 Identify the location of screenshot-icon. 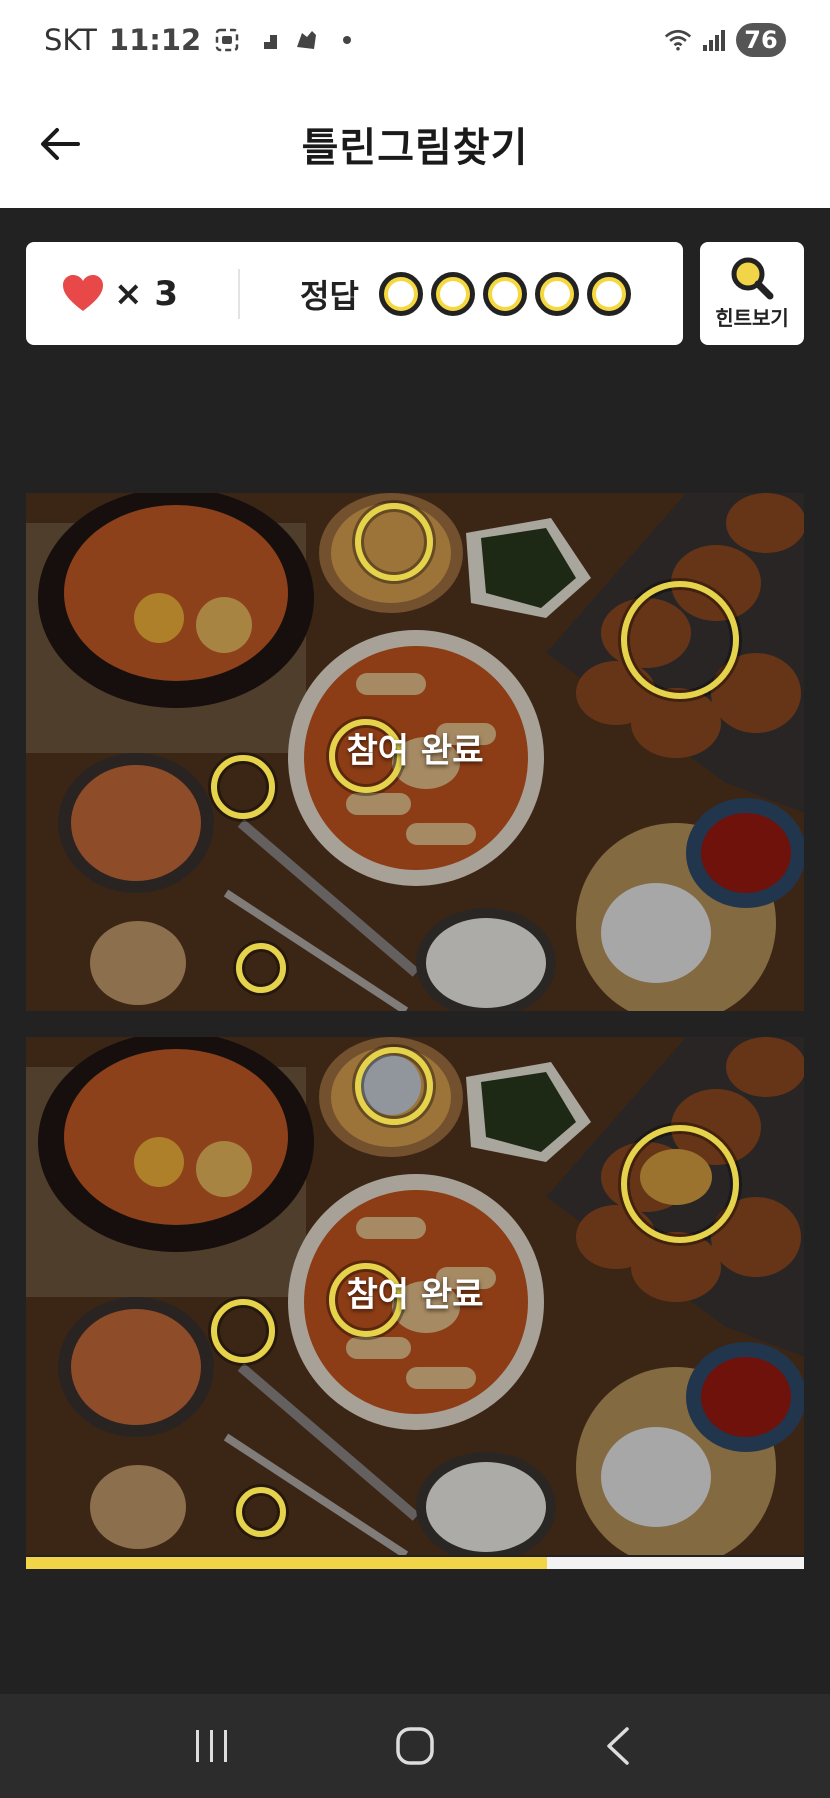
(227, 40).